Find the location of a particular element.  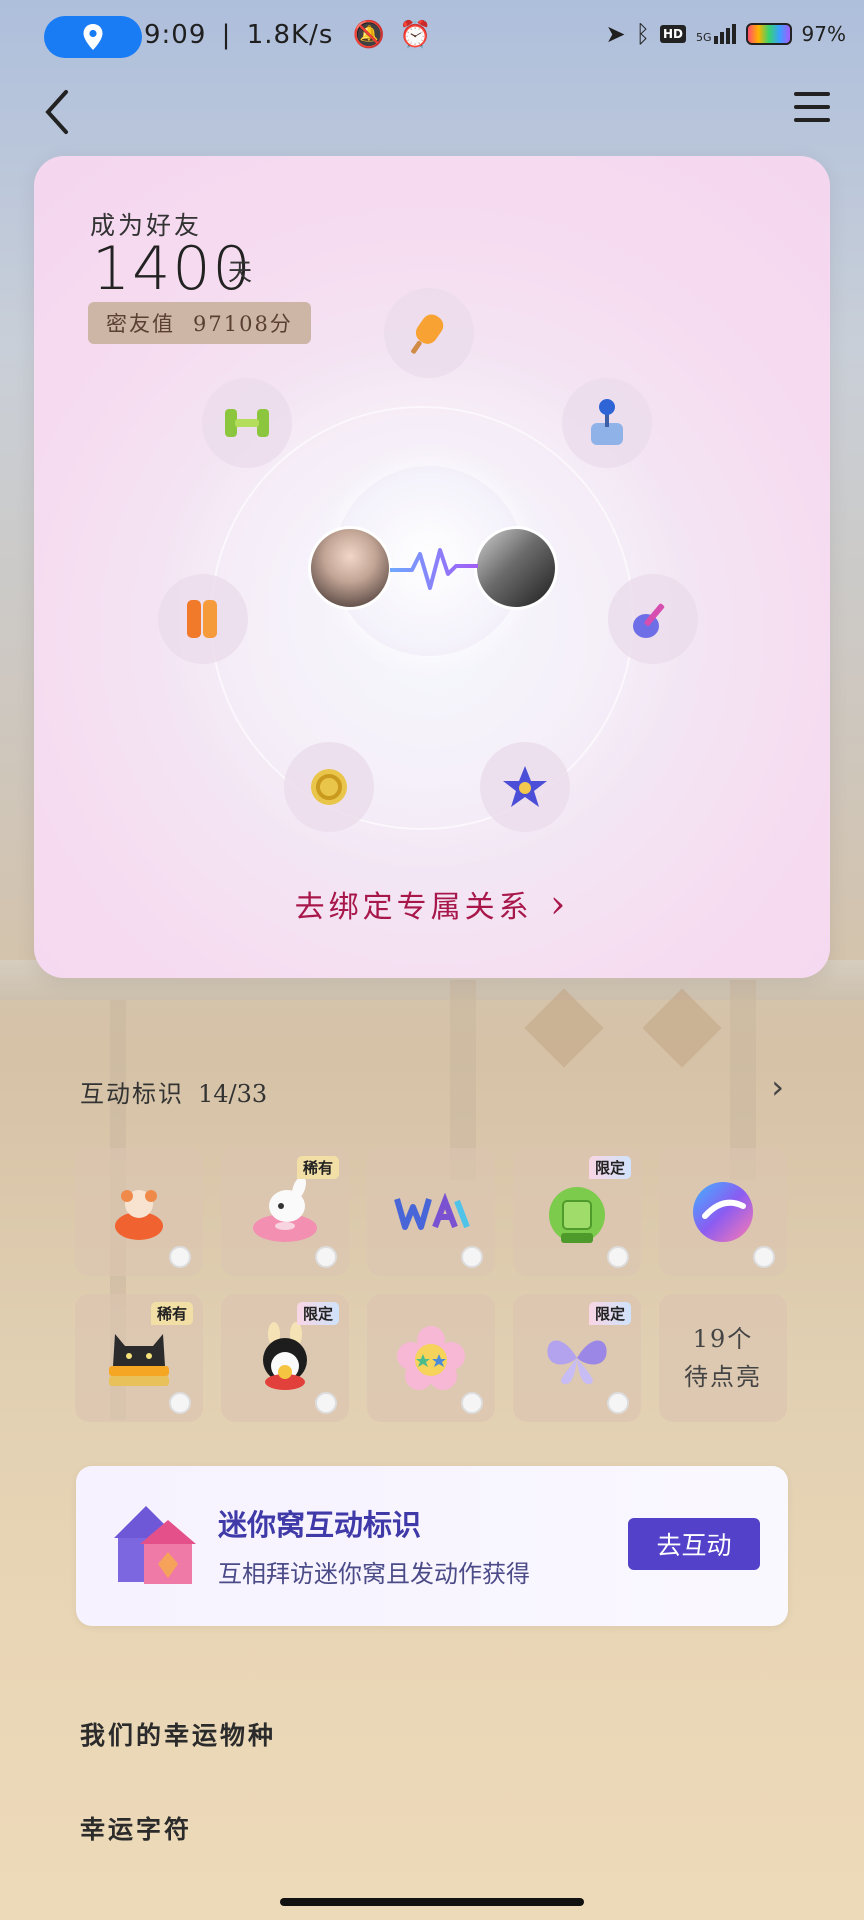

interaction-badge-grid: 稀有 限定 稀有 限定 限定 19个 待点亮 is located at coordinates (433, 1285).